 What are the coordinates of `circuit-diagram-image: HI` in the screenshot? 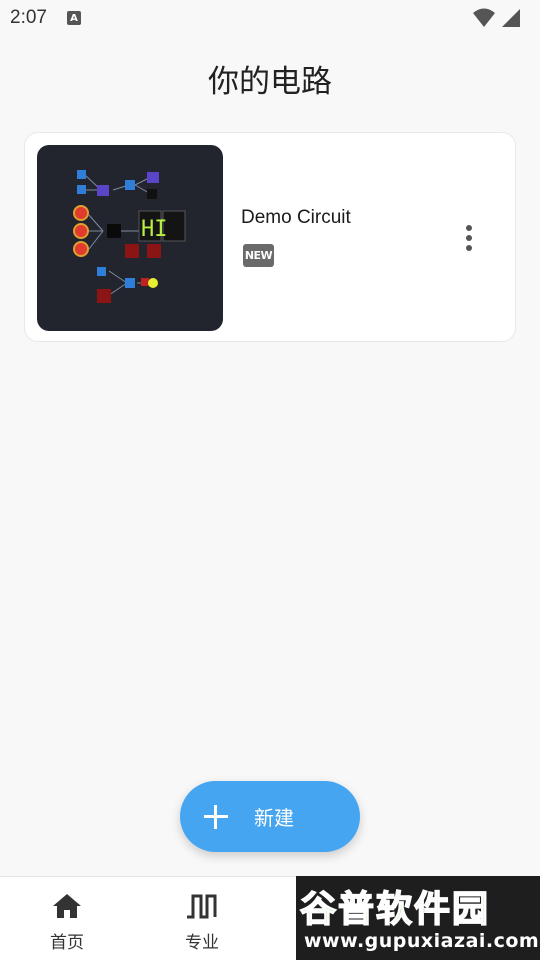 It's located at (129, 236).